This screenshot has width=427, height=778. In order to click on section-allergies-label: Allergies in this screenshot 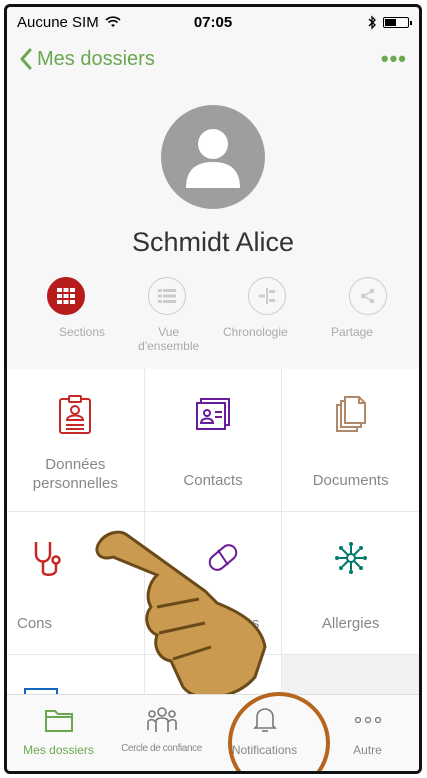, I will do `click(350, 623)`.